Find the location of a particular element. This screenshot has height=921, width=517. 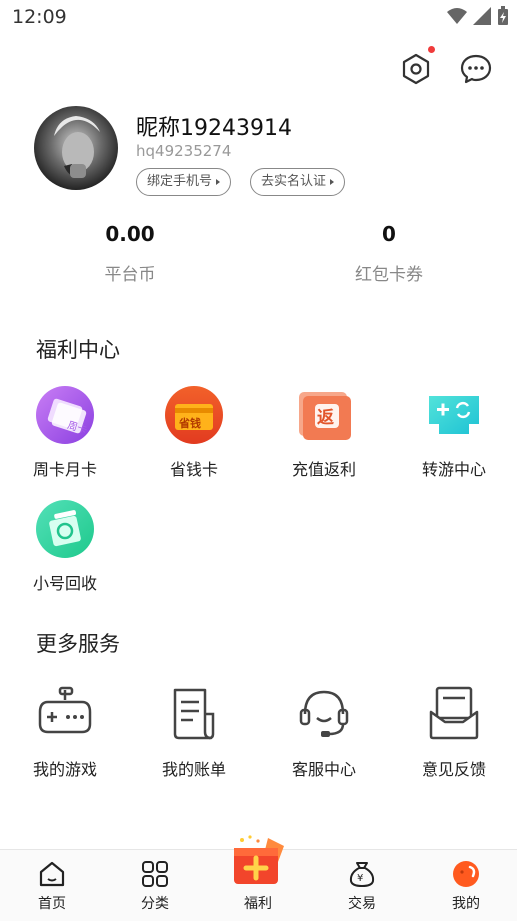

feedback-icon is located at coordinates (454, 715).